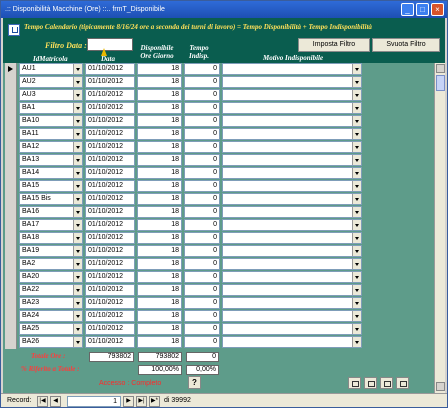  I want to click on help-button: ?, so click(194, 382).